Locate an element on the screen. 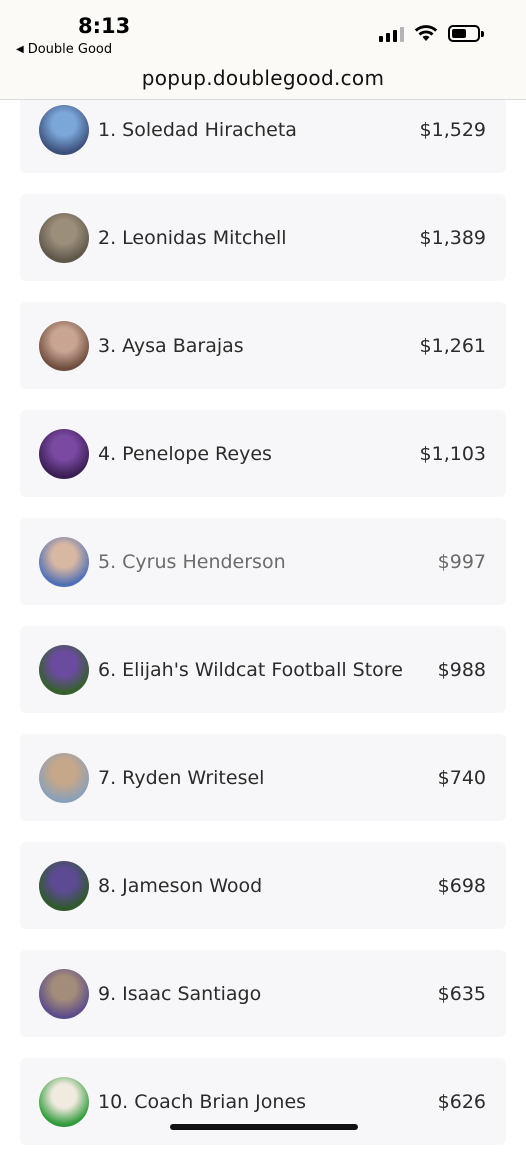 This screenshot has height=1166, width=526. participant-name: 8. Jameson Wood is located at coordinates (180, 885).